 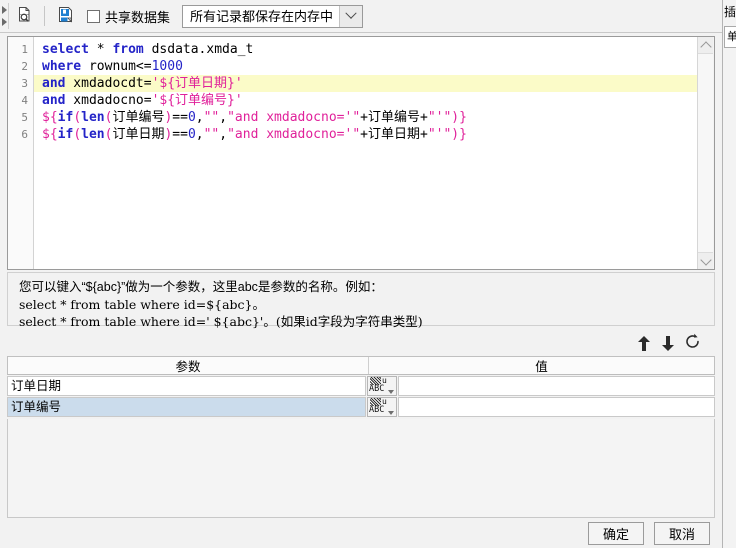 I want to click on move-param-up-button, so click(x=644, y=343).